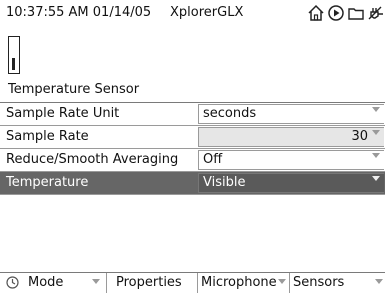 The image size is (385, 293). Describe the element at coordinates (192, 114) in the screenshot. I see `setting-row-sample-rate-unit: Sample Rate Unit seconds` at that location.